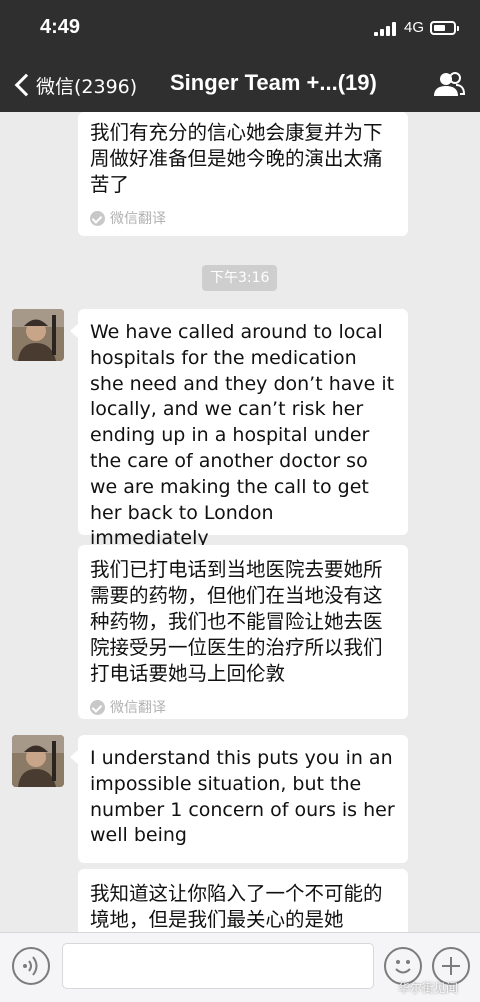  I want to click on plus-icon, so click(451, 966).